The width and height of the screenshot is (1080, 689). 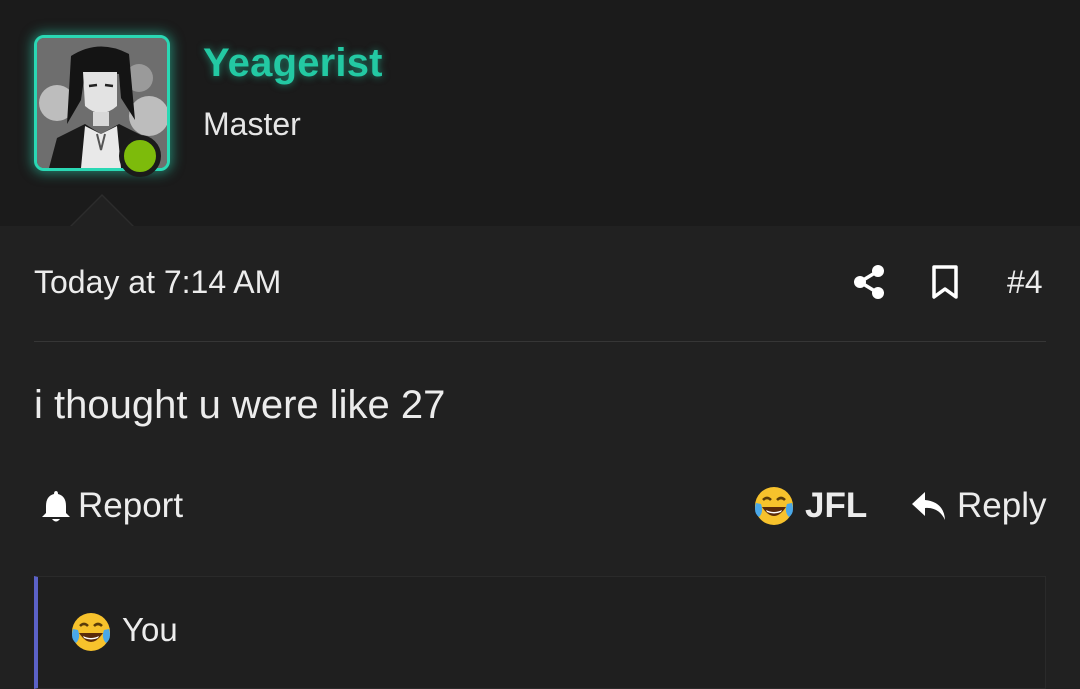 I want to click on user-title: Master, so click(x=252, y=124).